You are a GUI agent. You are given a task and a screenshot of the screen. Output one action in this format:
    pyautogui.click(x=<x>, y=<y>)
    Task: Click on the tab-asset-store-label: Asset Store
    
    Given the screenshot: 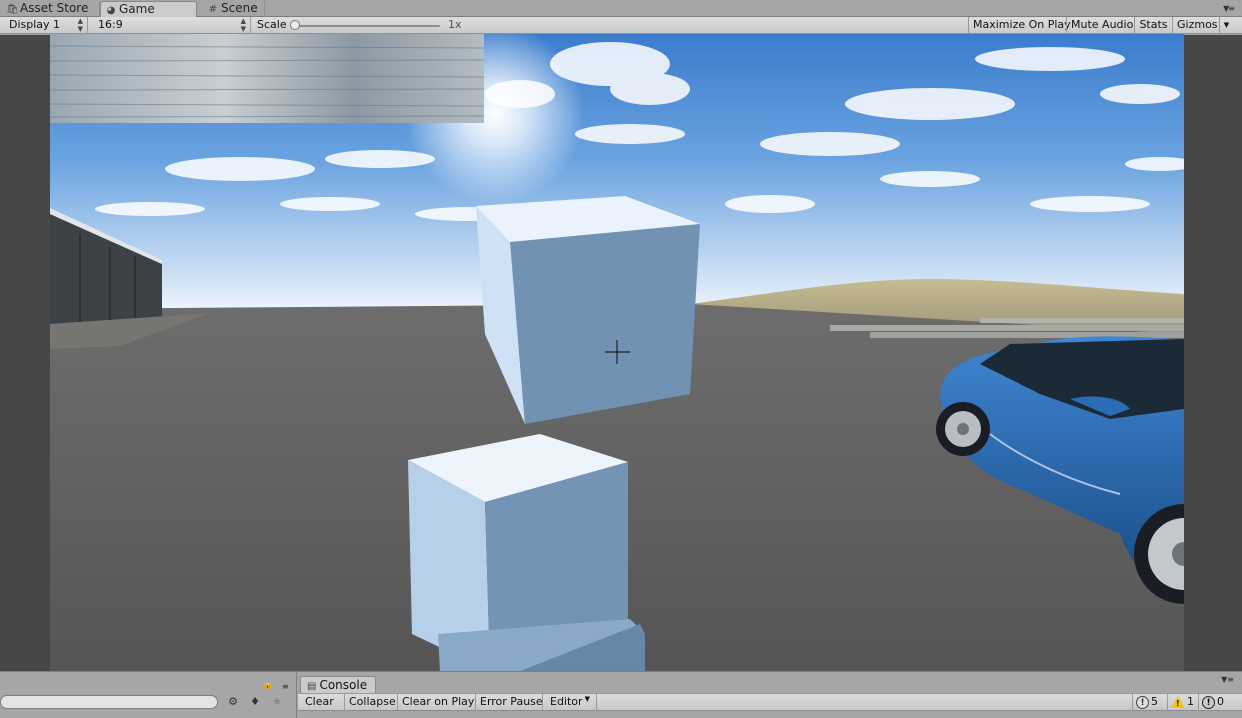 What is the action you would take?
    pyautogui.click(x=54, y=8)
    